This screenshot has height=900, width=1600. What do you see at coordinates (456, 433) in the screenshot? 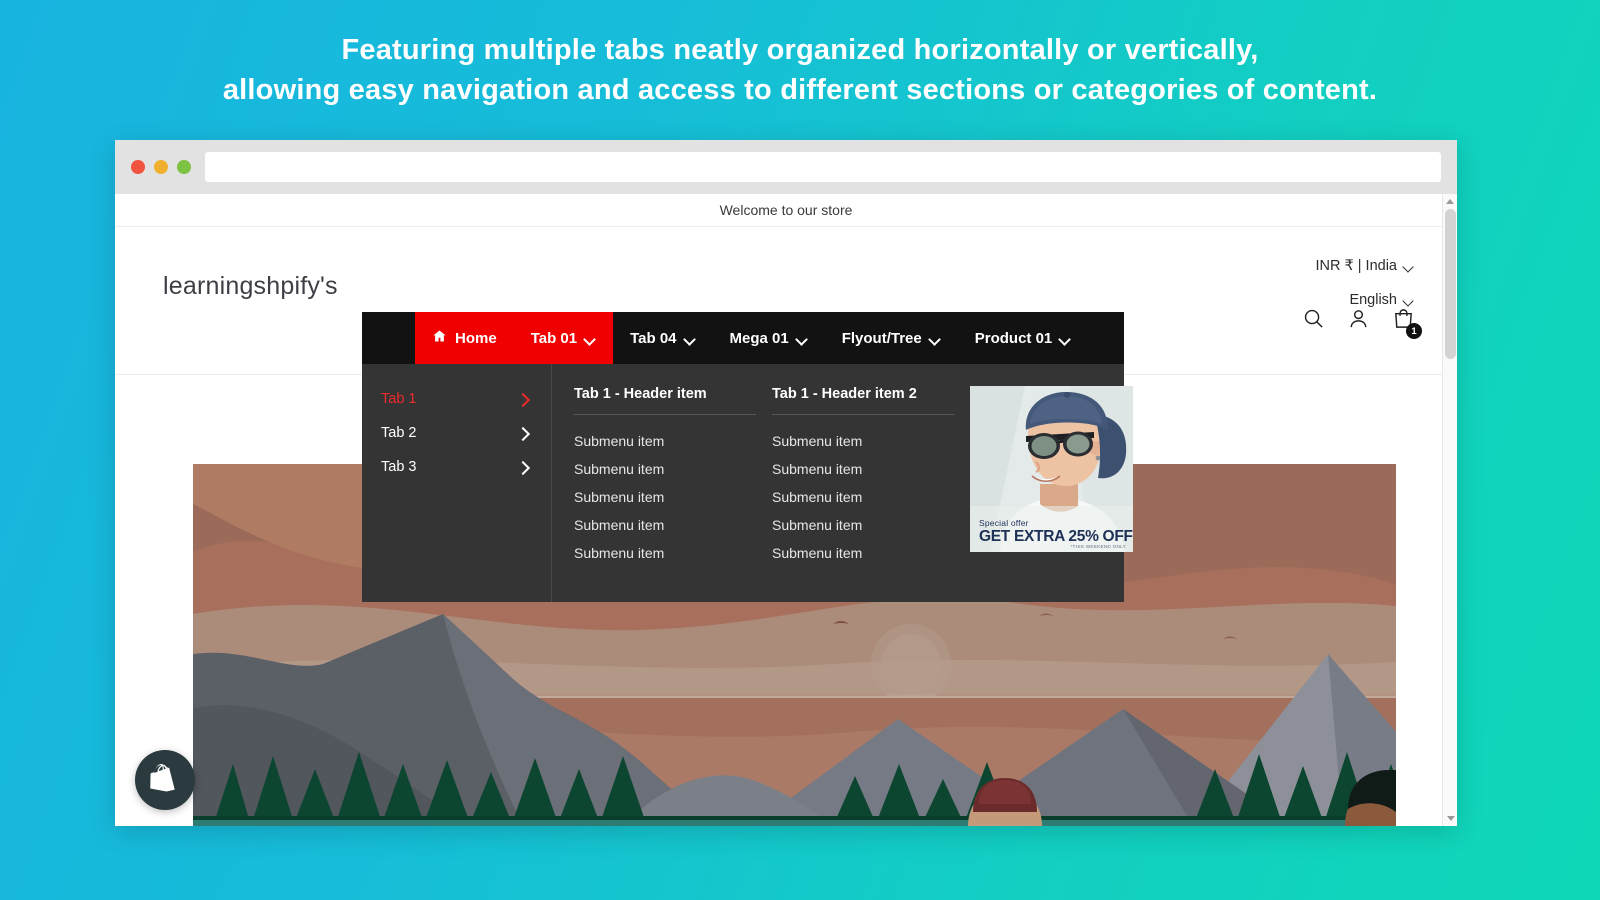
I see `mega-tab-2: Tab 2` at bounding box center [456, 433].